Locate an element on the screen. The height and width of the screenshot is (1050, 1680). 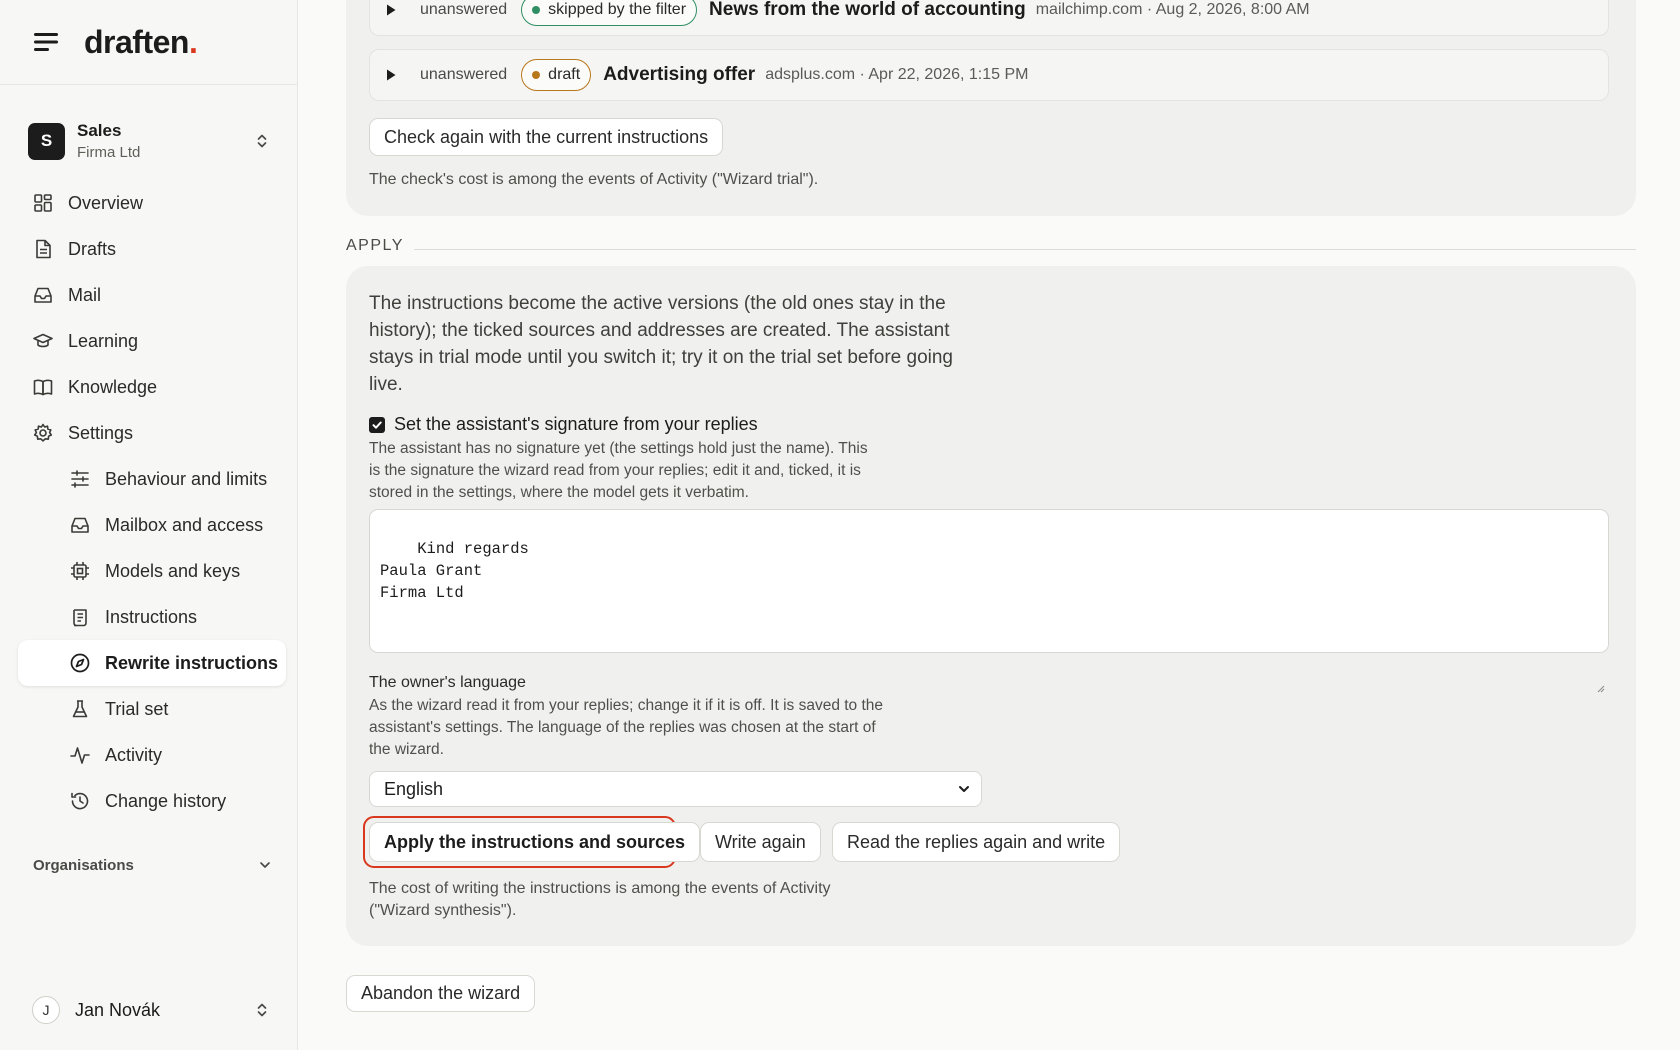
nav-label: Mailbox and access is located at coordinates (184, 524).